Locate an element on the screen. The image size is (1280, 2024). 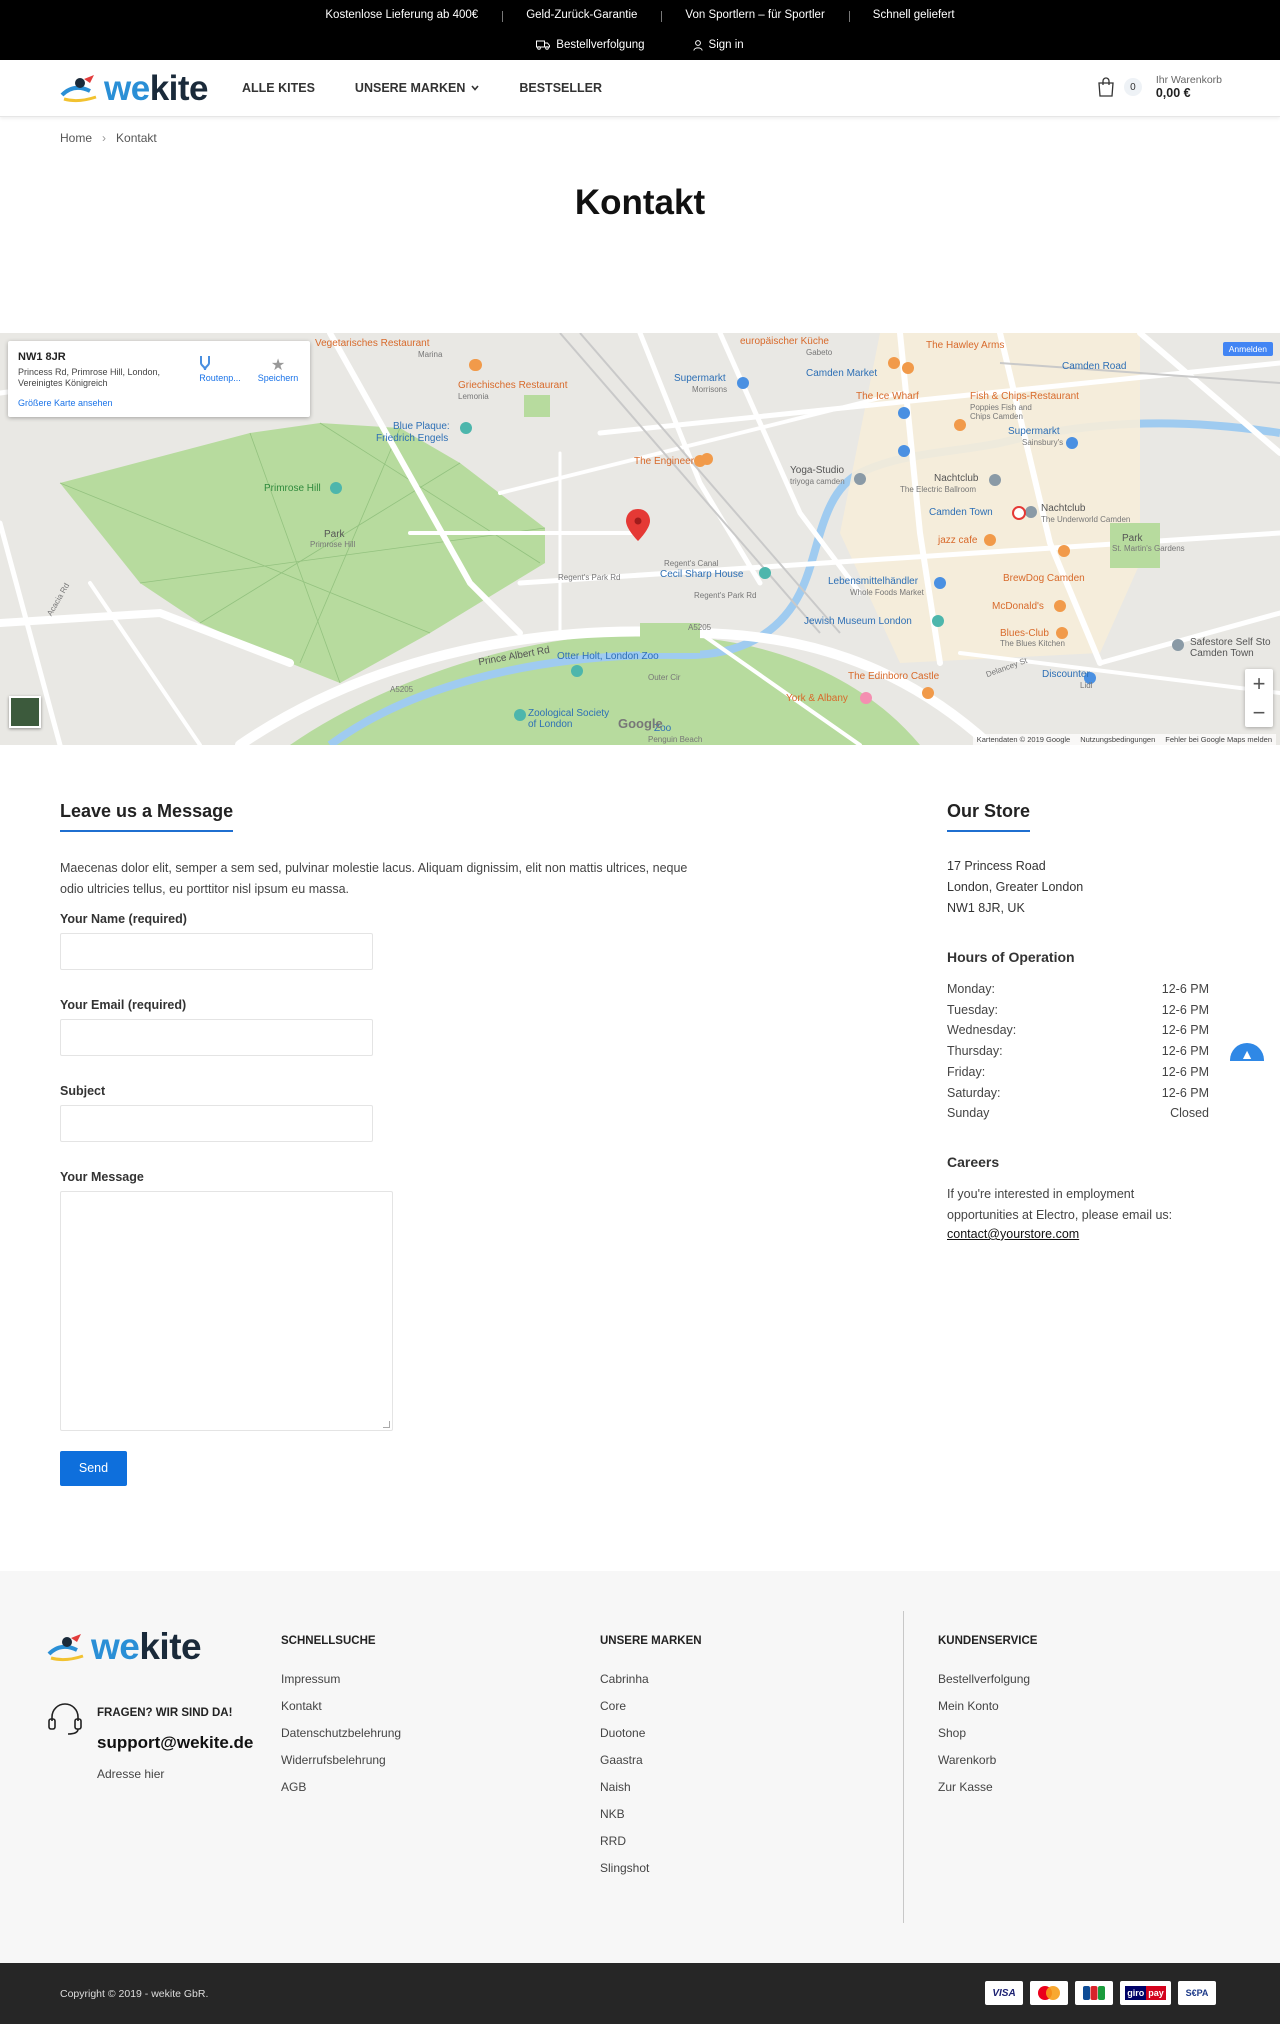
map-label-wholefoods: Whole Foods Market is located at coordinates (887, 592).